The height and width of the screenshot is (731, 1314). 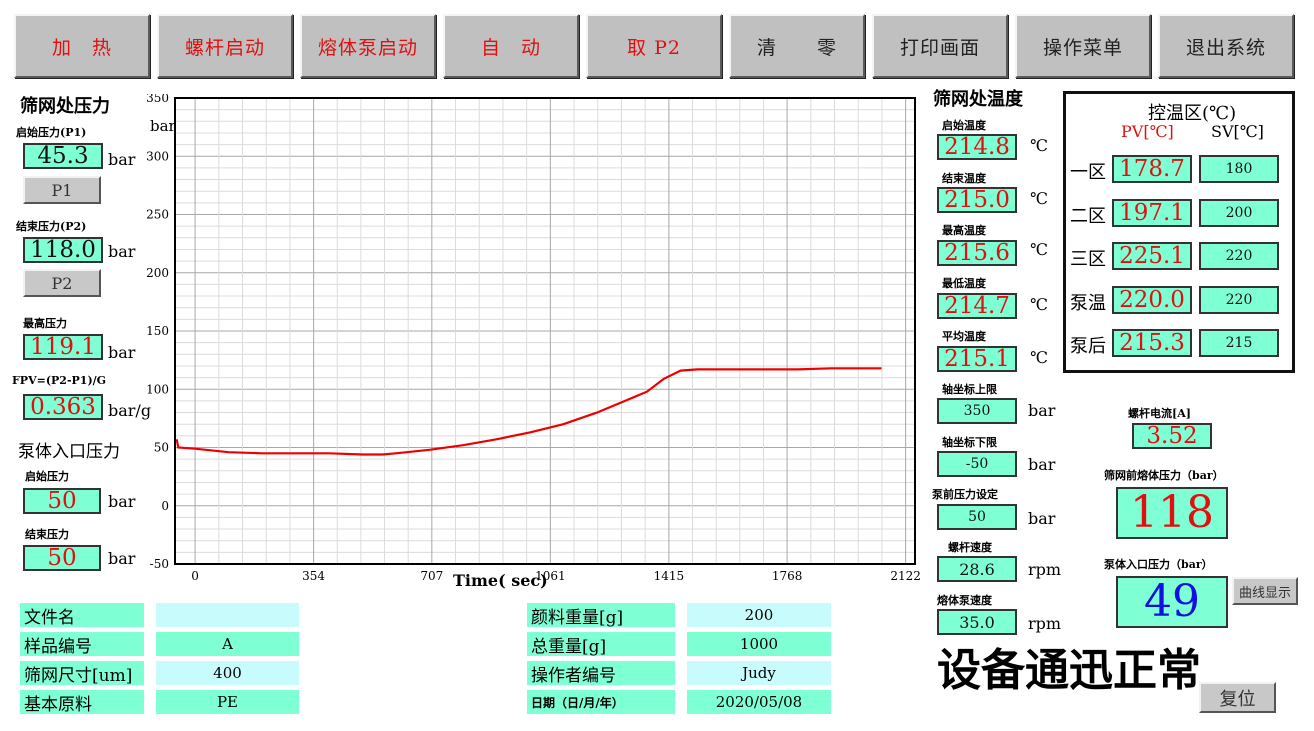 I want to click on operator-id-label: 操作者编号, so click(x=601, y=673).